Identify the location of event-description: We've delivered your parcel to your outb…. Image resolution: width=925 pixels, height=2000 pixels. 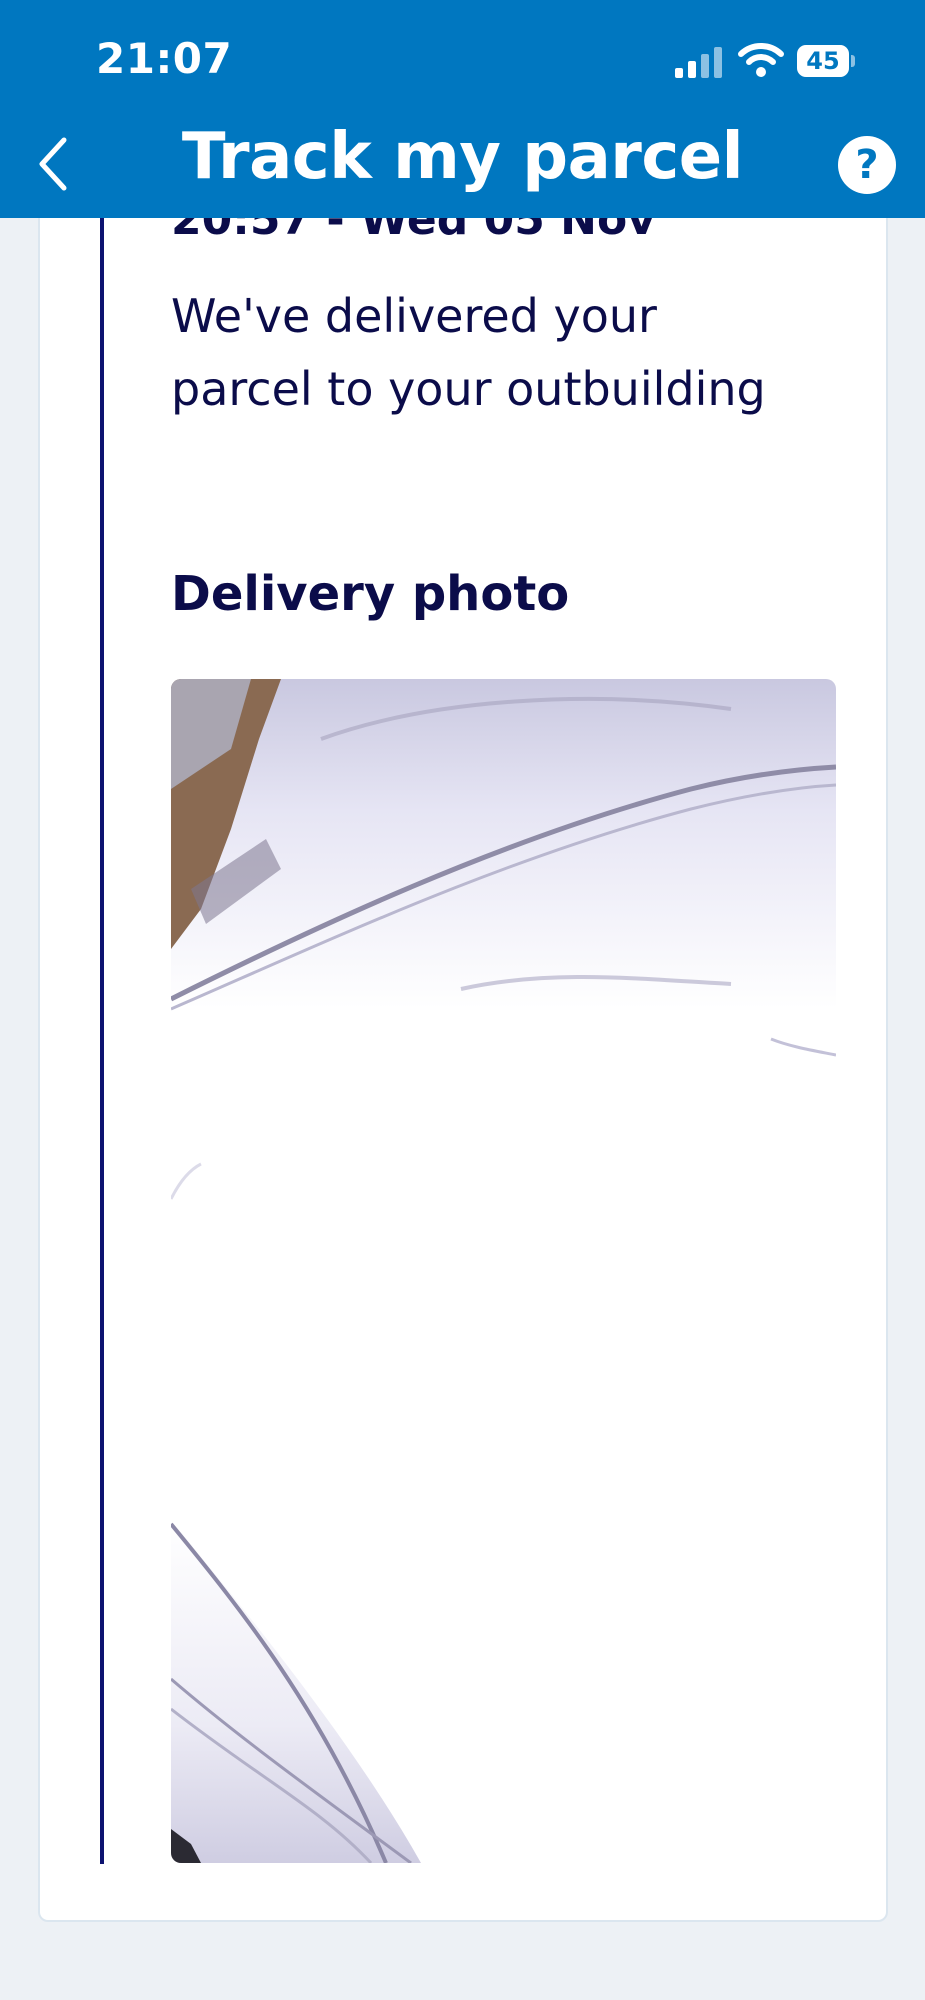
(468, 352).